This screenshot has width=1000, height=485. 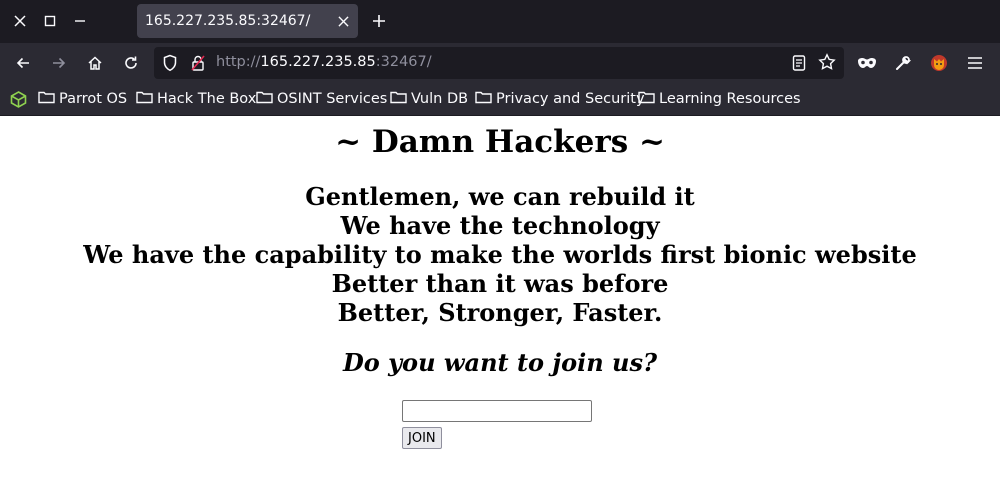 What do you see at coordinates (500, 142) in the screenshot?
I see `page-heading: ~ Damn Hackers ~` at bounding box center [500, 142].